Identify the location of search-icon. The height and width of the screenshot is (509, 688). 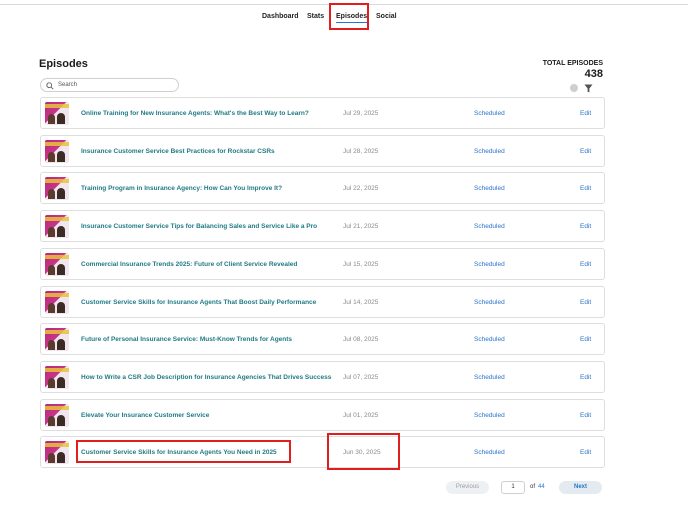
(50, 86).